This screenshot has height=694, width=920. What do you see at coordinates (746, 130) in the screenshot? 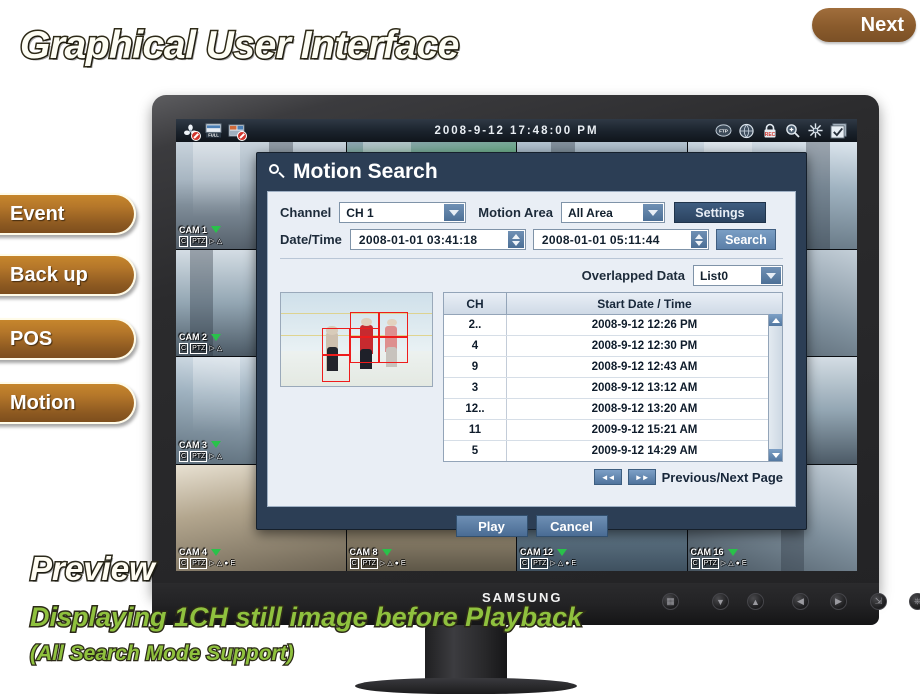
I see `network-icon` at bounding box center [746, 130].